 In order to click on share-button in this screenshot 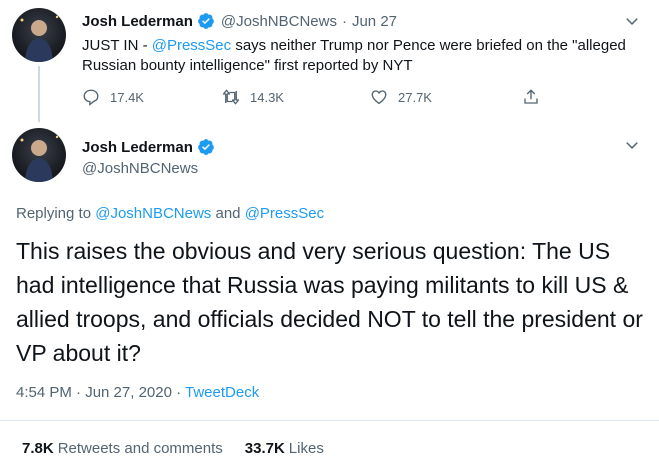, I will do `click(536, 97)`.